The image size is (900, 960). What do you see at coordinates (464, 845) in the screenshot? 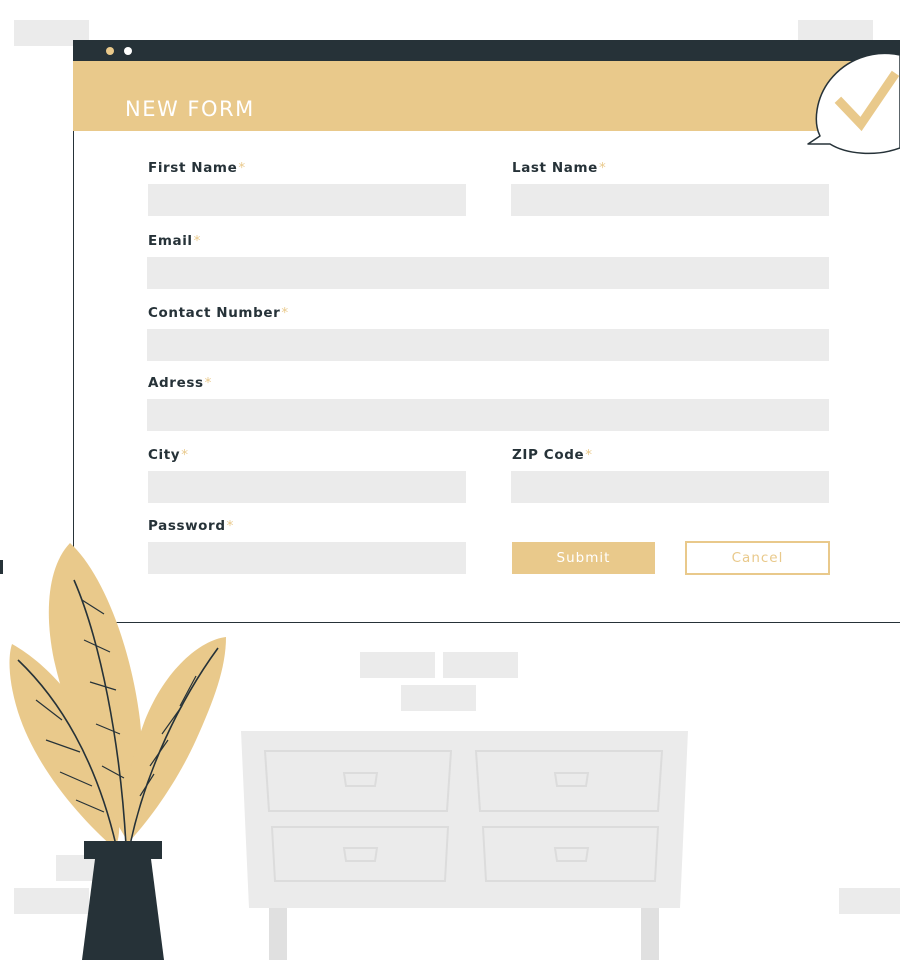
I see `dresser-icon` at bounding box center [464, 845].